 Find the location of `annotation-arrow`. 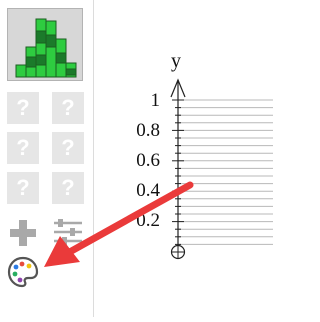

annotation-arrow is located at coordinates (119, 224).